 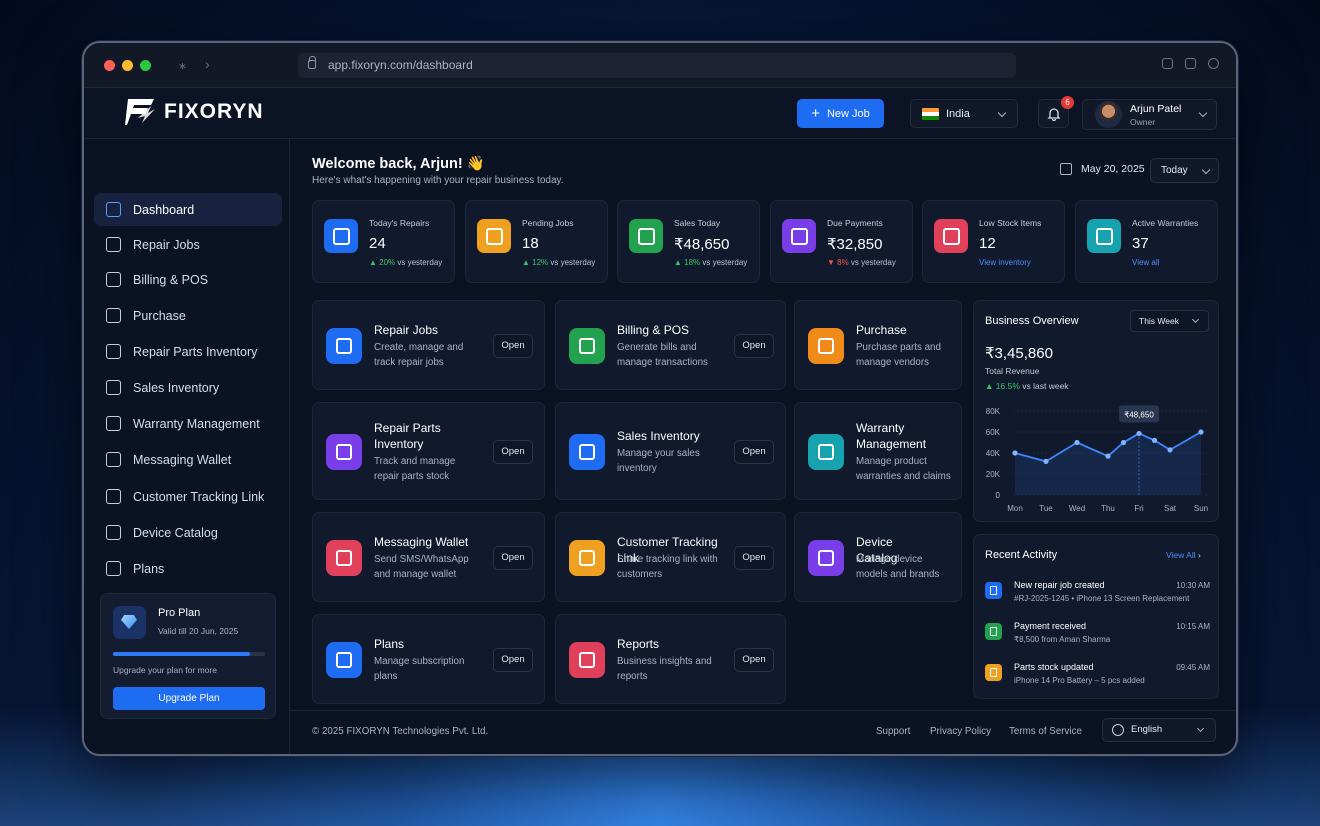 What do you see at coordinates (1045, 731) in the screenshot?
I see `terms-link: Terms of Service` at bounding box center [1045, 731].